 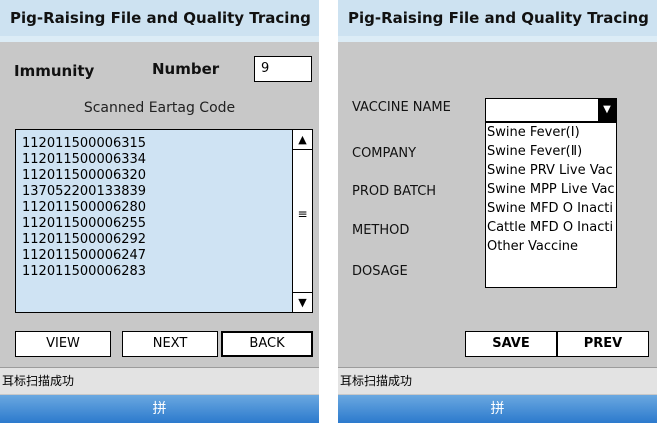 I want to click on list-item: 112011500006280, so click(x=155, y=208).